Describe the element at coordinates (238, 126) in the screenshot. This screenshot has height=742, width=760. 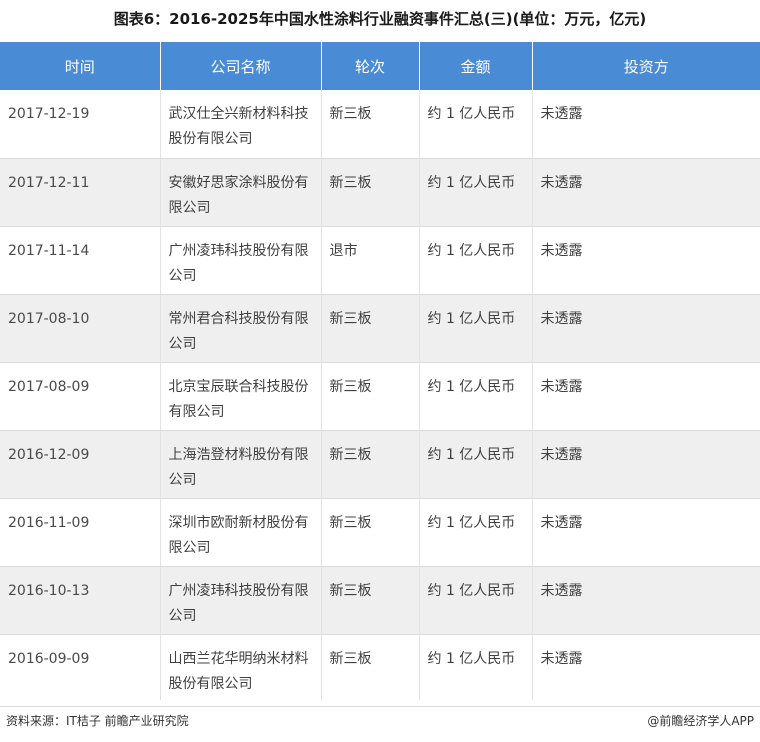
I see `company-name: 武汉仕全兴新材料科技股份有限公司` at that location.